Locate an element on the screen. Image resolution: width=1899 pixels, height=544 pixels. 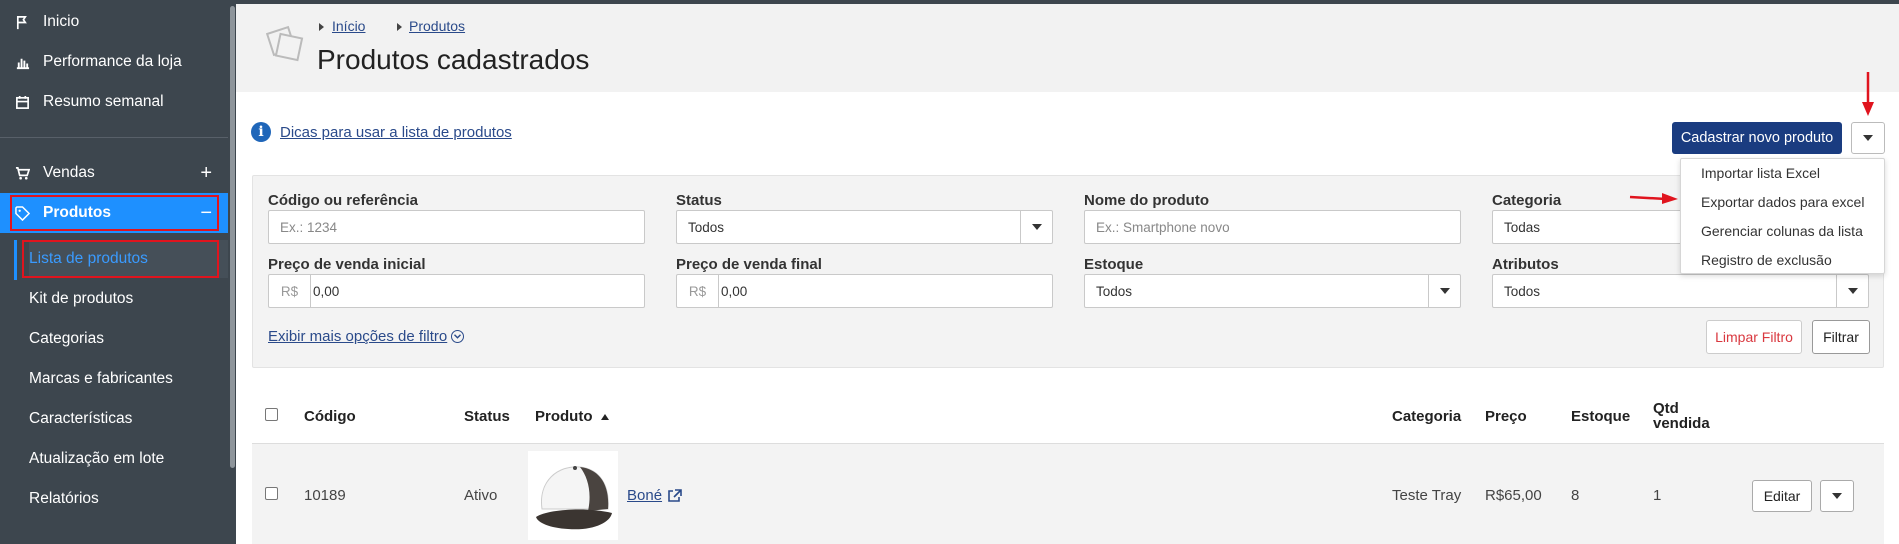
chevron-down-circle-icon is located at coordinates (458, 336).